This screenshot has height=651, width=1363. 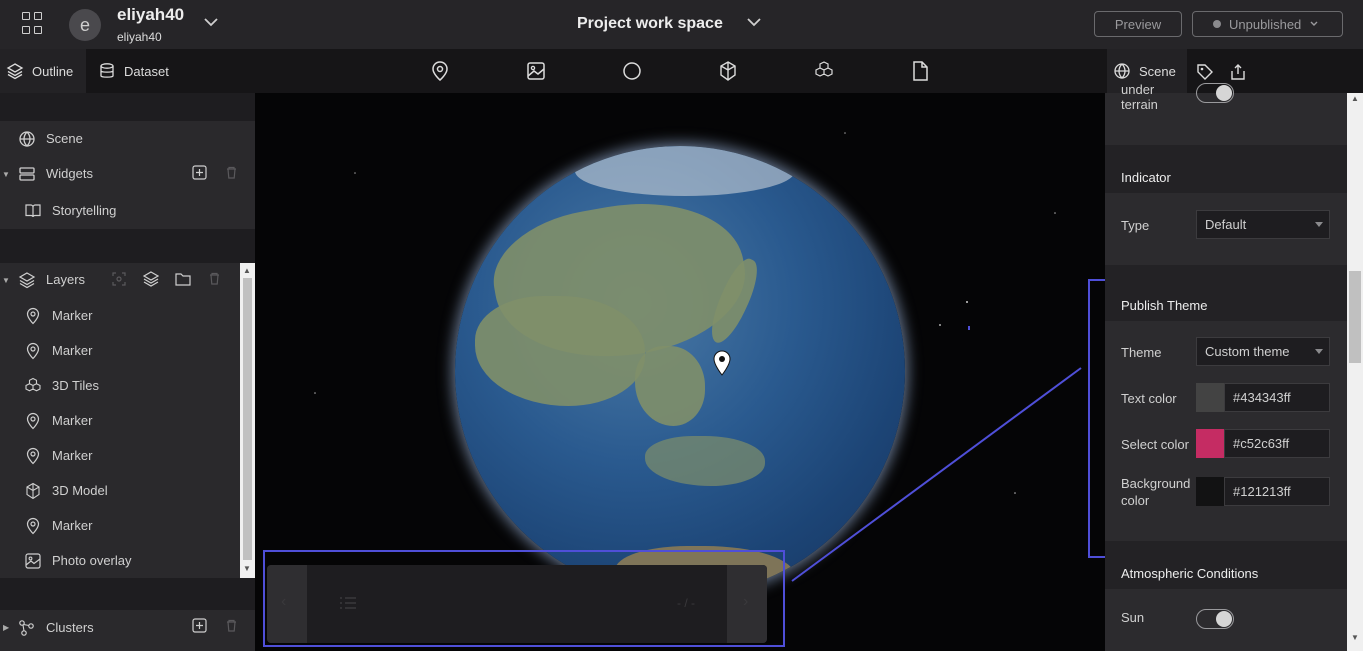 What do you see at coordinates (247, 419) in the screenshot?
I see `layers-scrollbar-thumb` at bounding box center [247, 419].